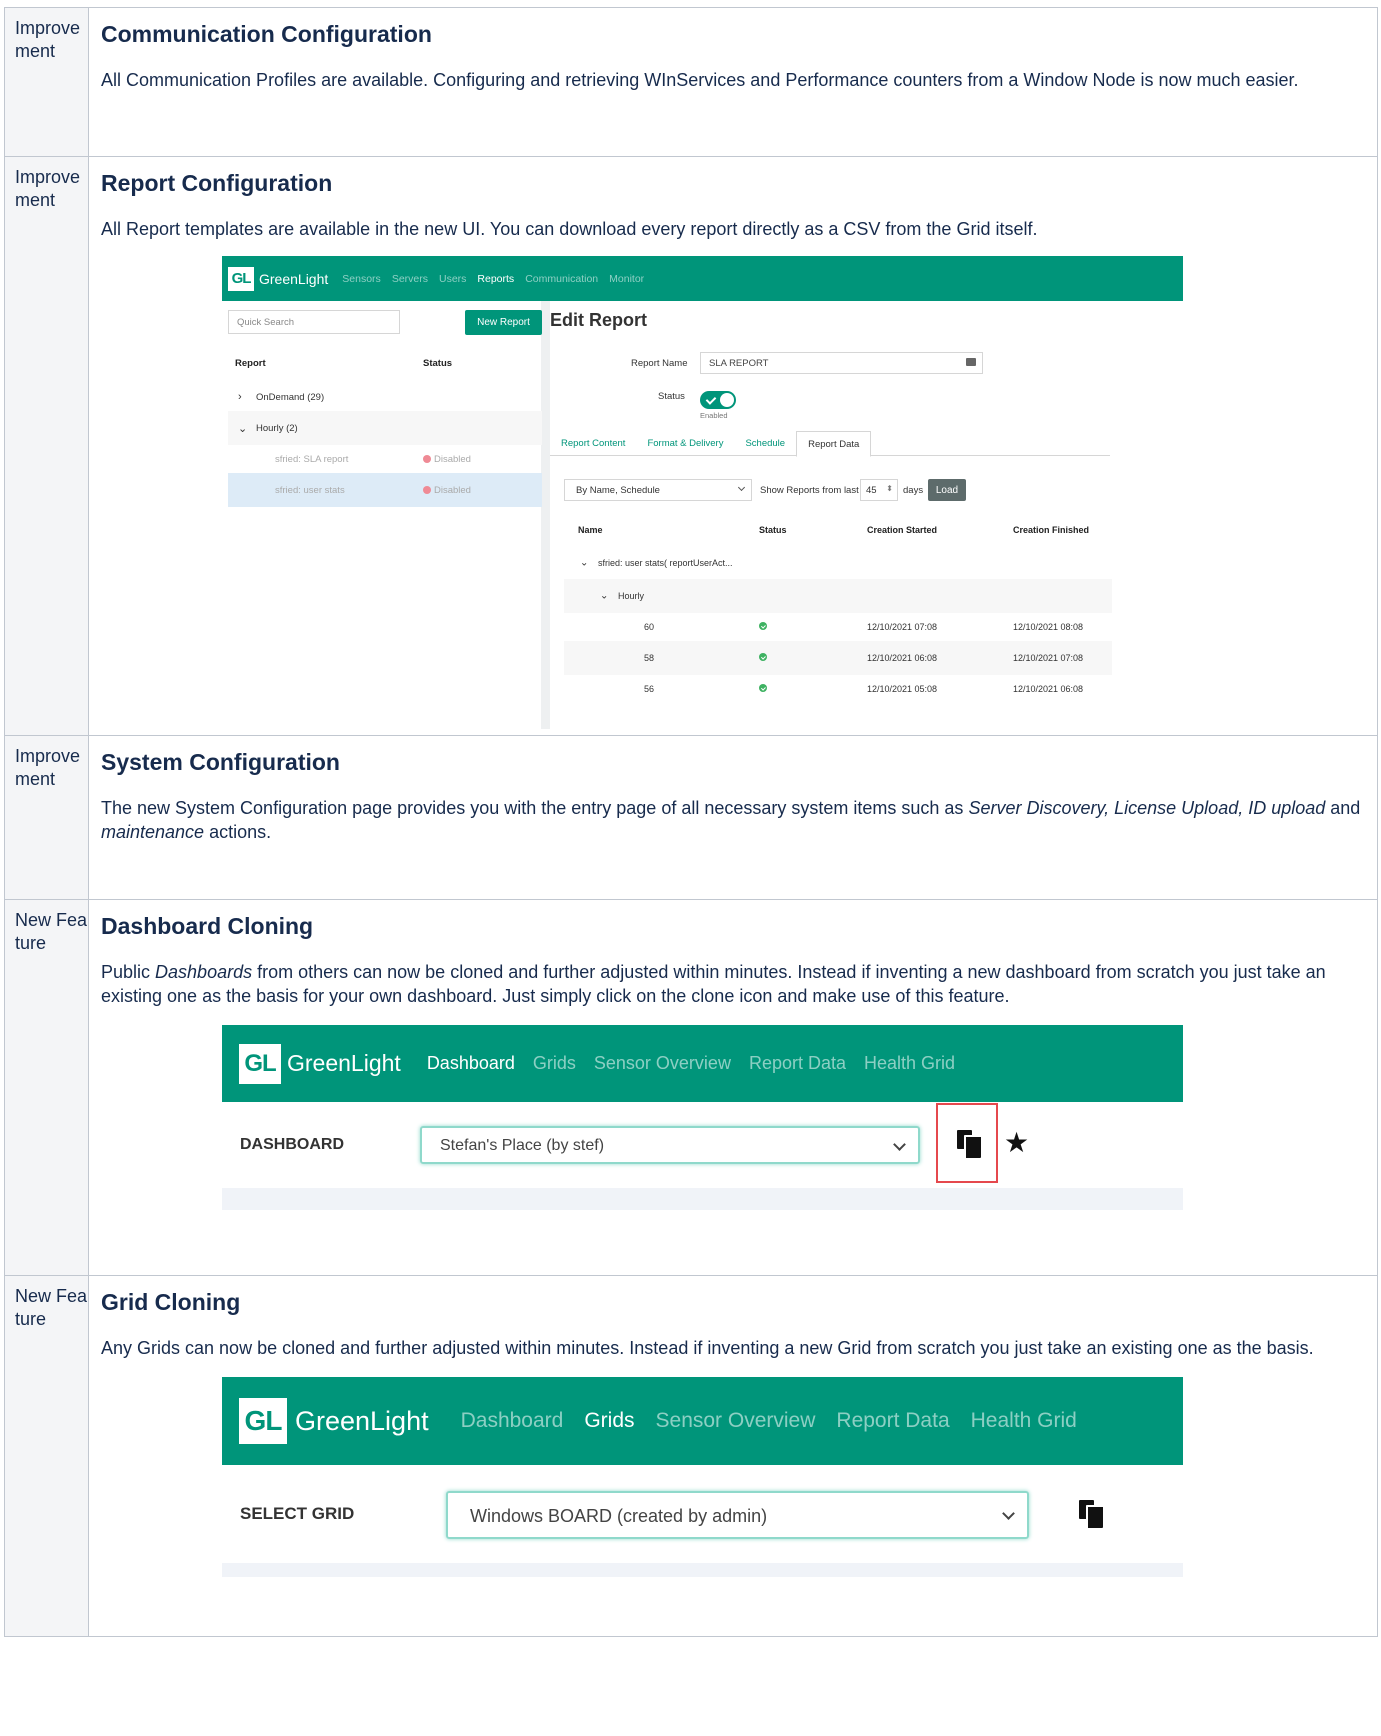  What do you see at coordinates (290, 397) in the screenshot?
I see `group-label: OnDemand (29)` at bounding box center [290, 397].